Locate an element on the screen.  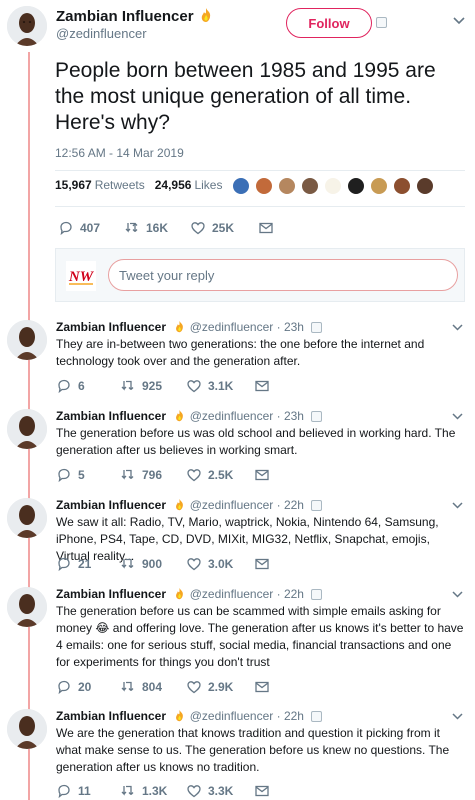
like-button: 2.9K is located at coordinates (220, 687).